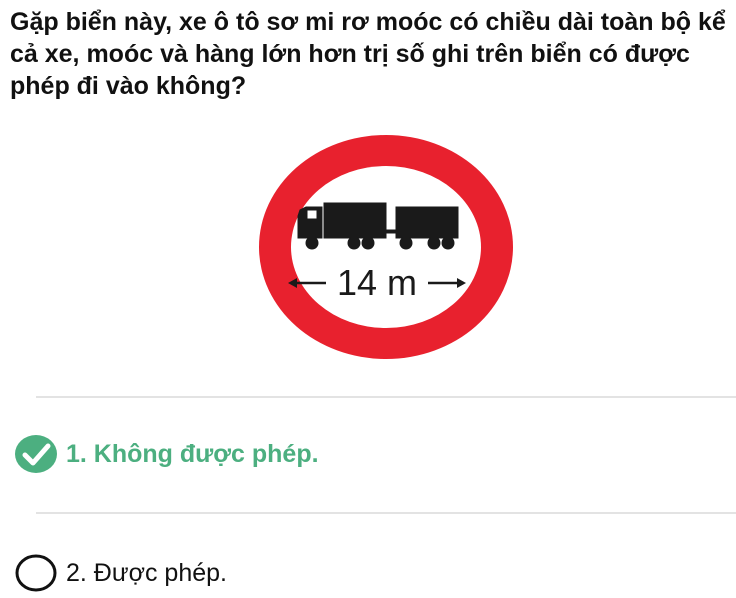  I want to click on vehicle-length-limit-sign-icon: 14 m, so click(386, 247).